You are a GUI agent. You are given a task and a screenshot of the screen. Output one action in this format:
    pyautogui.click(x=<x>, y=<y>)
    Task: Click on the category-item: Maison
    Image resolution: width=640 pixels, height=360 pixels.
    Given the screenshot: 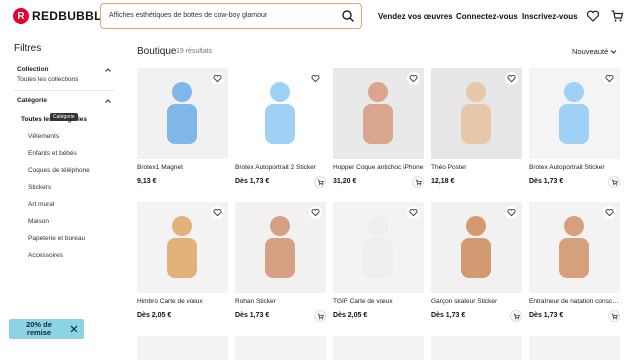 What is the action you would take?
    pyautogui.click(x=38, y=221)
    